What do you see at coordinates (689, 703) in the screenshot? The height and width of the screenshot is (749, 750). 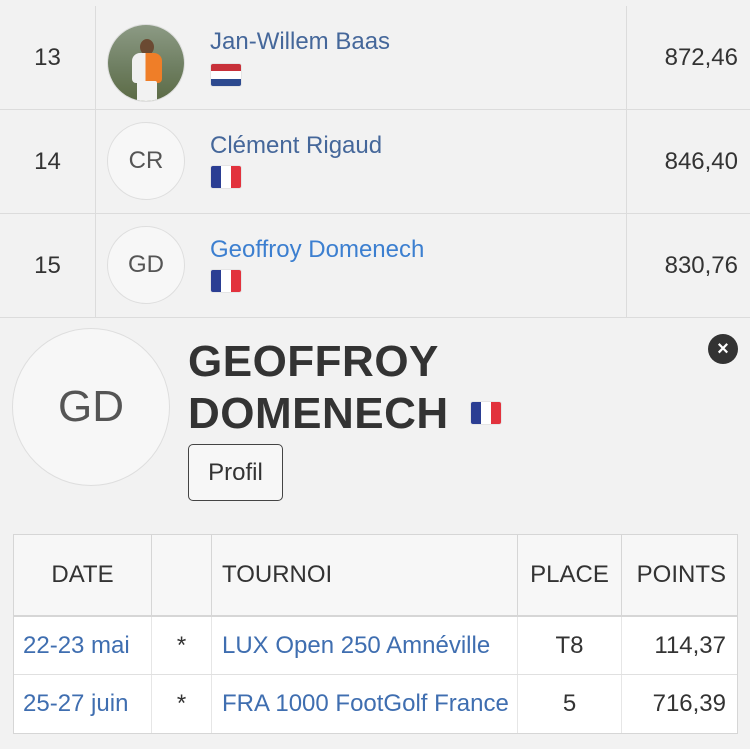 I see `result-points: 716,39` at bounding box center [689, 703].